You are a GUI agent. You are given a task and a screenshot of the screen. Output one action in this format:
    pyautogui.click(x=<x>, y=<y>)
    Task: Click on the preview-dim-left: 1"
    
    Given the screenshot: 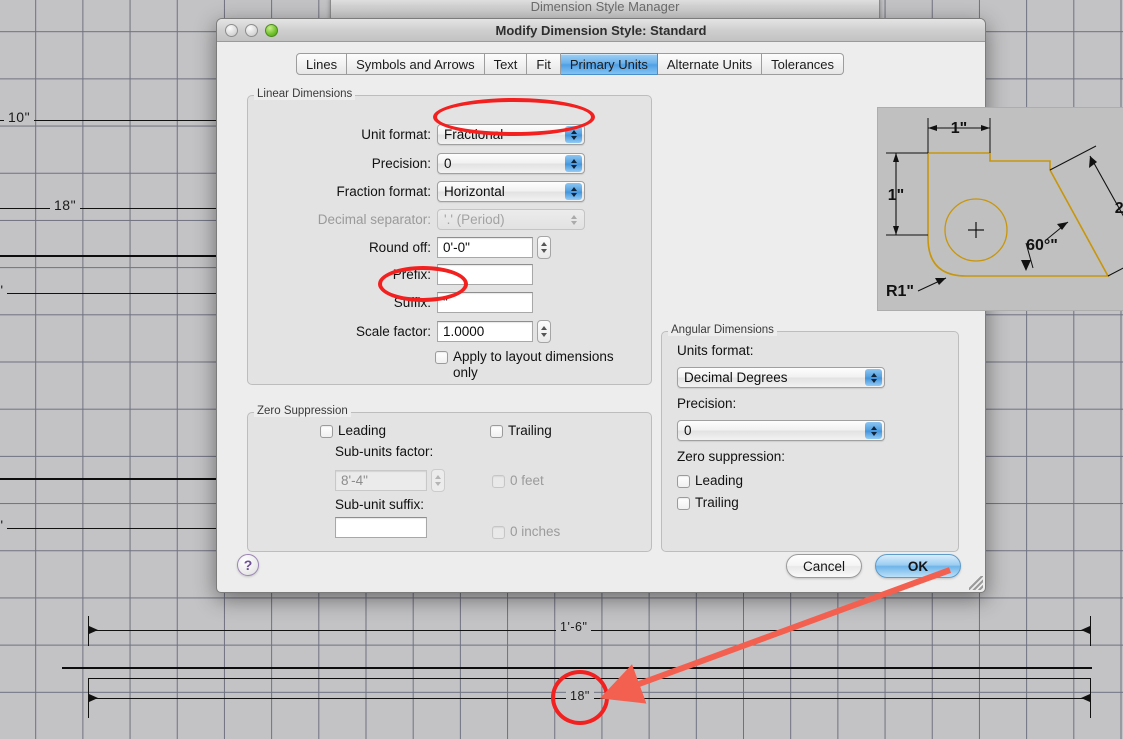 What is the action you would take?
    pyautogui.click(x=896, y=195)
    